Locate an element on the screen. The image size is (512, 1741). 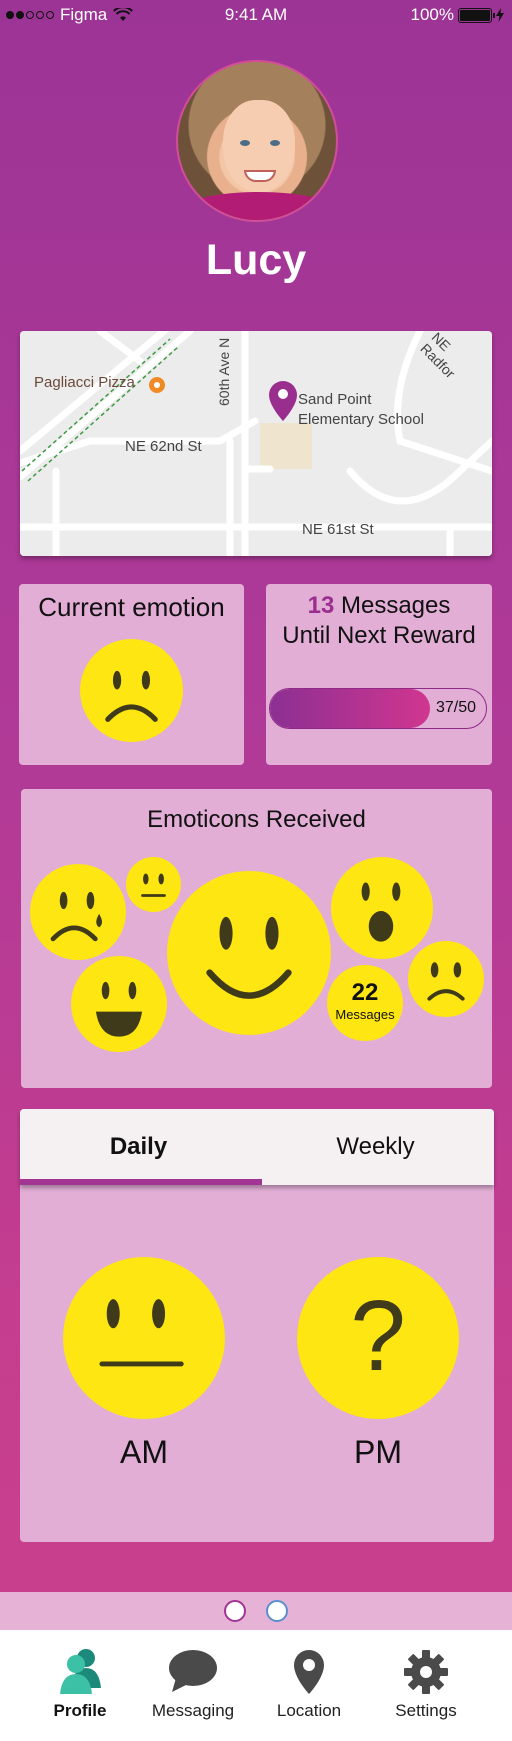
map-label-60th: 60th Ave N is located at coordinates (224, 371).